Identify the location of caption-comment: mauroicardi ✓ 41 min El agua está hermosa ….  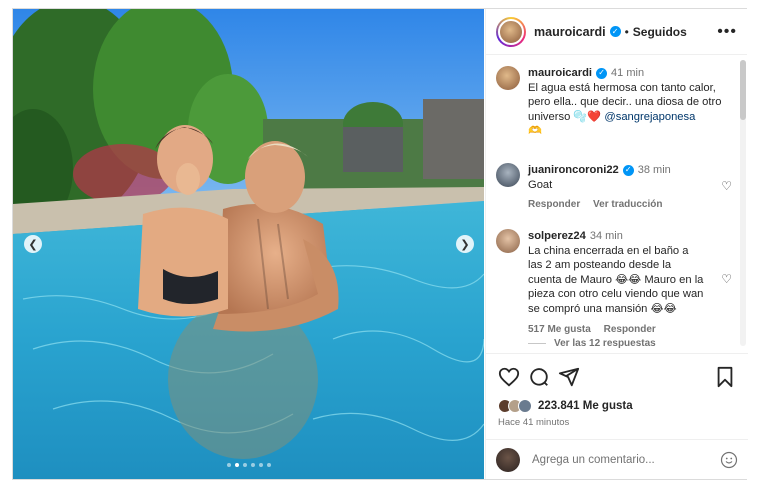
(614, 102).